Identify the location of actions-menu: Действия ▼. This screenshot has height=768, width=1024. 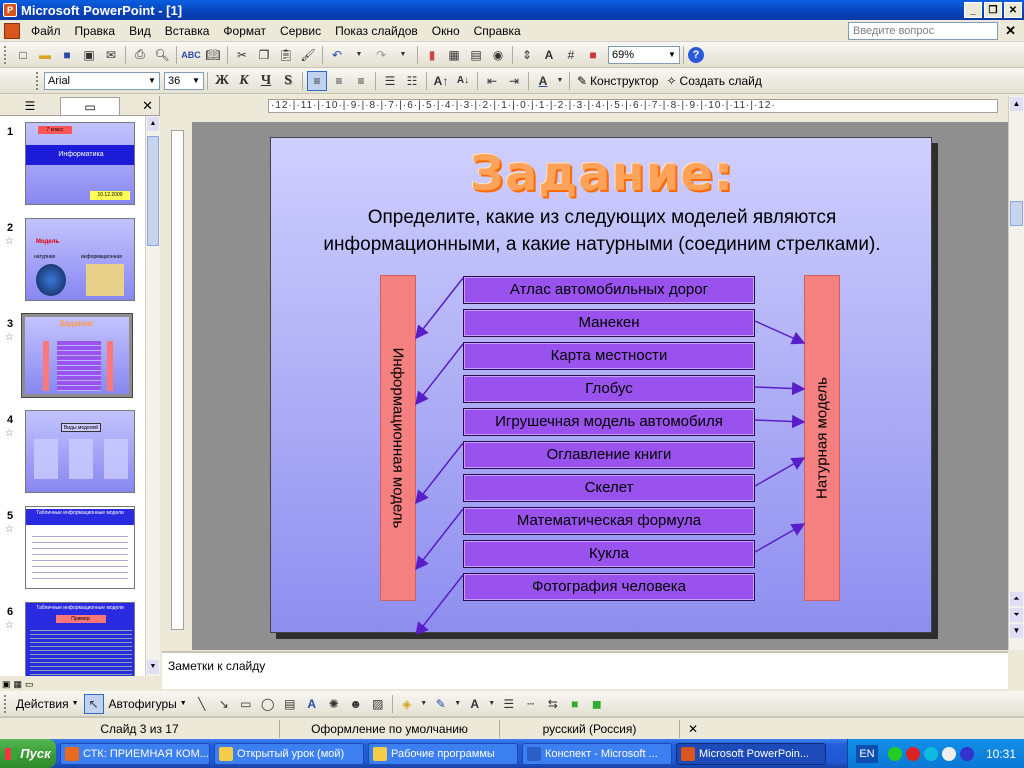
(47, 704).